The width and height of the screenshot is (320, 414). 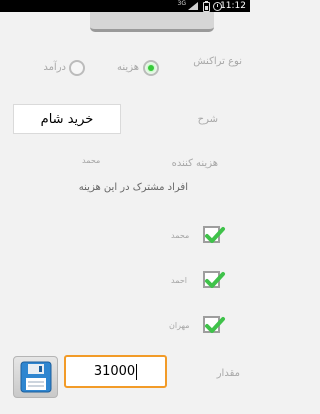 What do you see at coordinates (207, 119) in the screenshot?
I see `description-label: شرح` at bounding box center [207, 119].